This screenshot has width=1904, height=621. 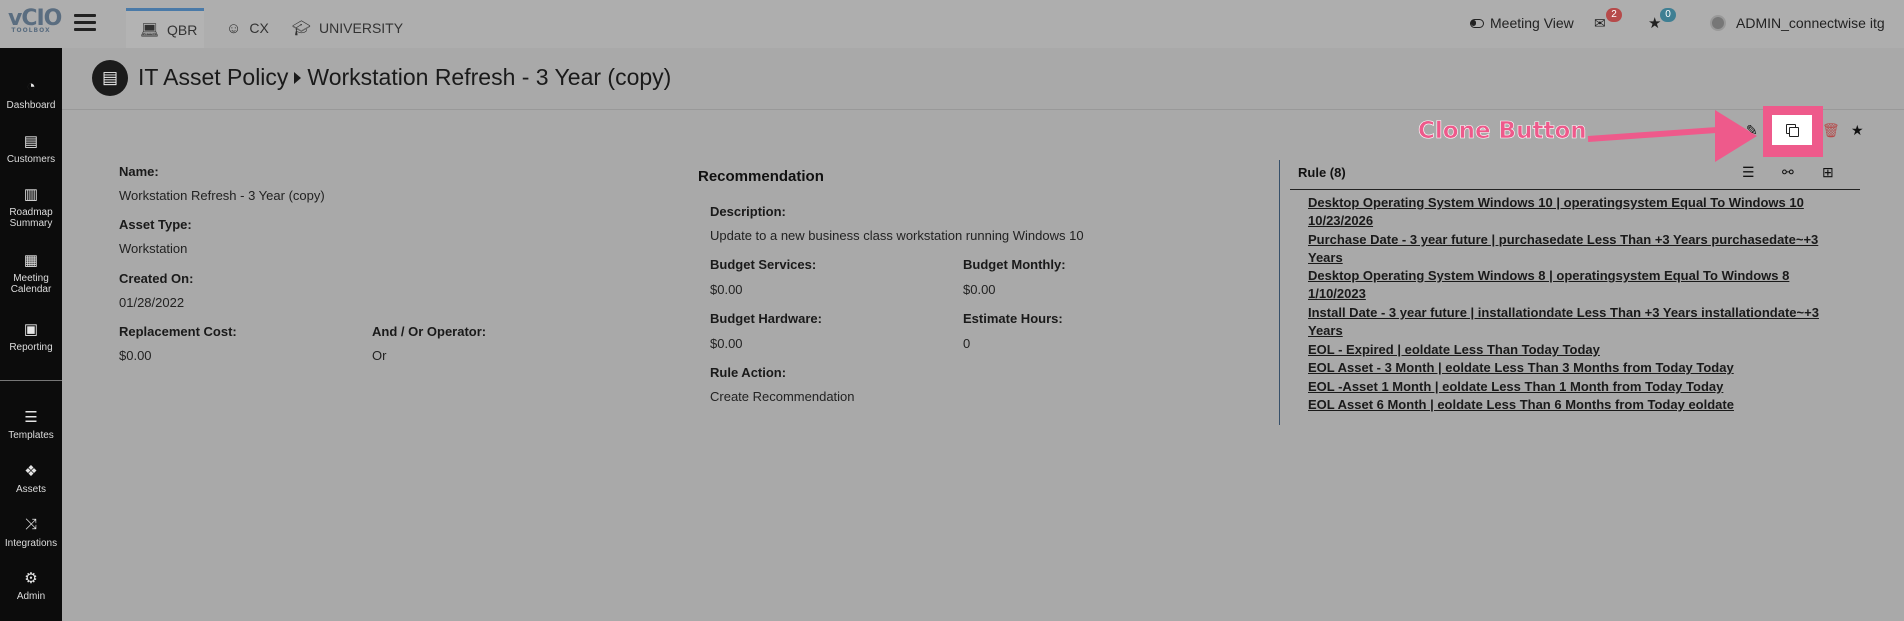 I want to click on shuffle-icon: ⤨, so click(x=30, y=524).